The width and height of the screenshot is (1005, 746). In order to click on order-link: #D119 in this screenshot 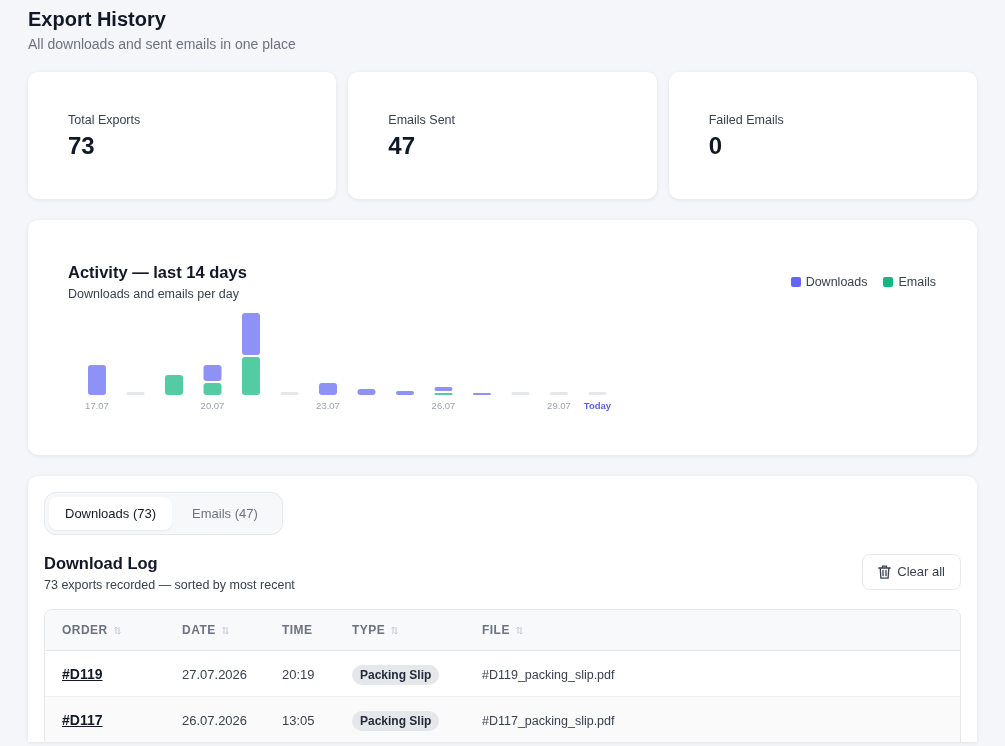, I will do `click(82, 673)`.